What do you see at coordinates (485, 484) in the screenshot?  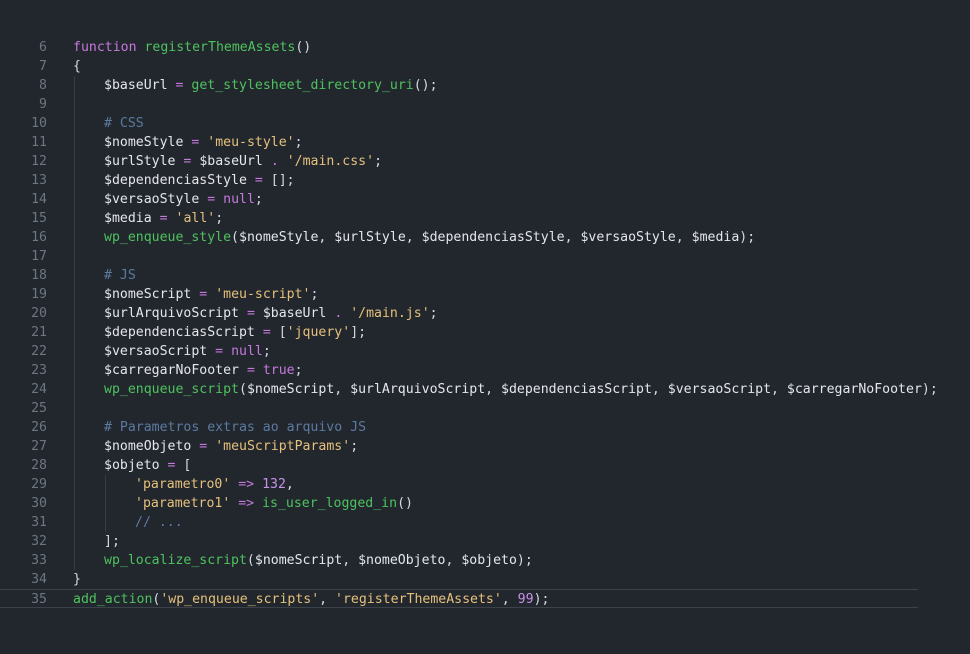 I see `code-line: 29 'parametro0' => 132,` at bounding box center [485, 484].